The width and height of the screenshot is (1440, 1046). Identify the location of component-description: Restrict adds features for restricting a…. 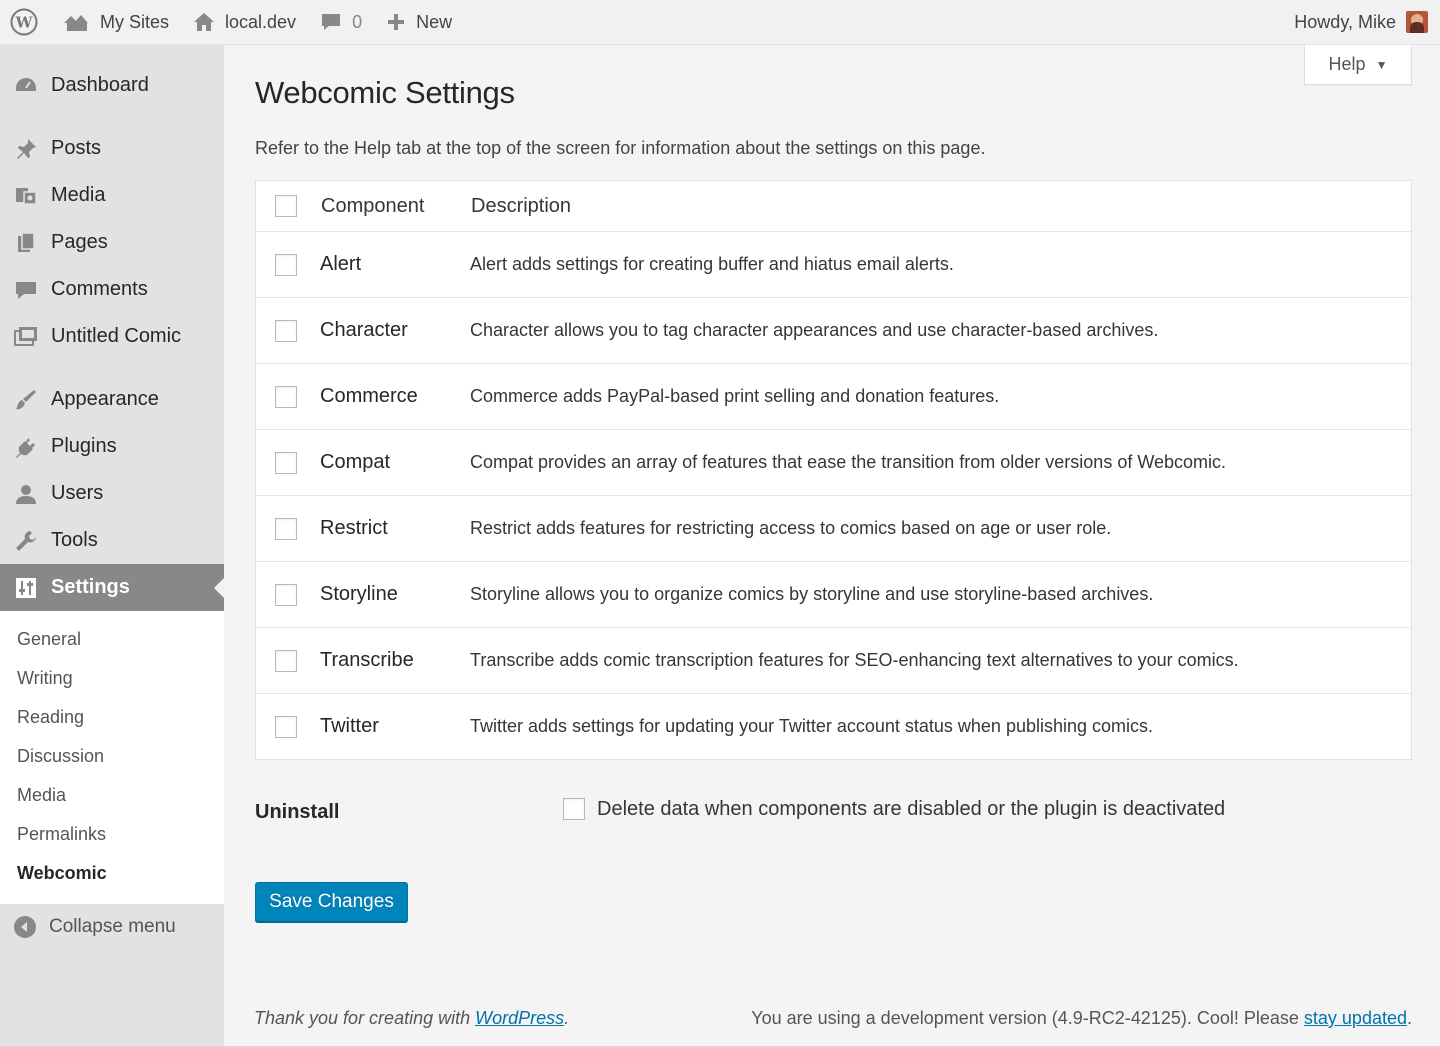
(791, 528).